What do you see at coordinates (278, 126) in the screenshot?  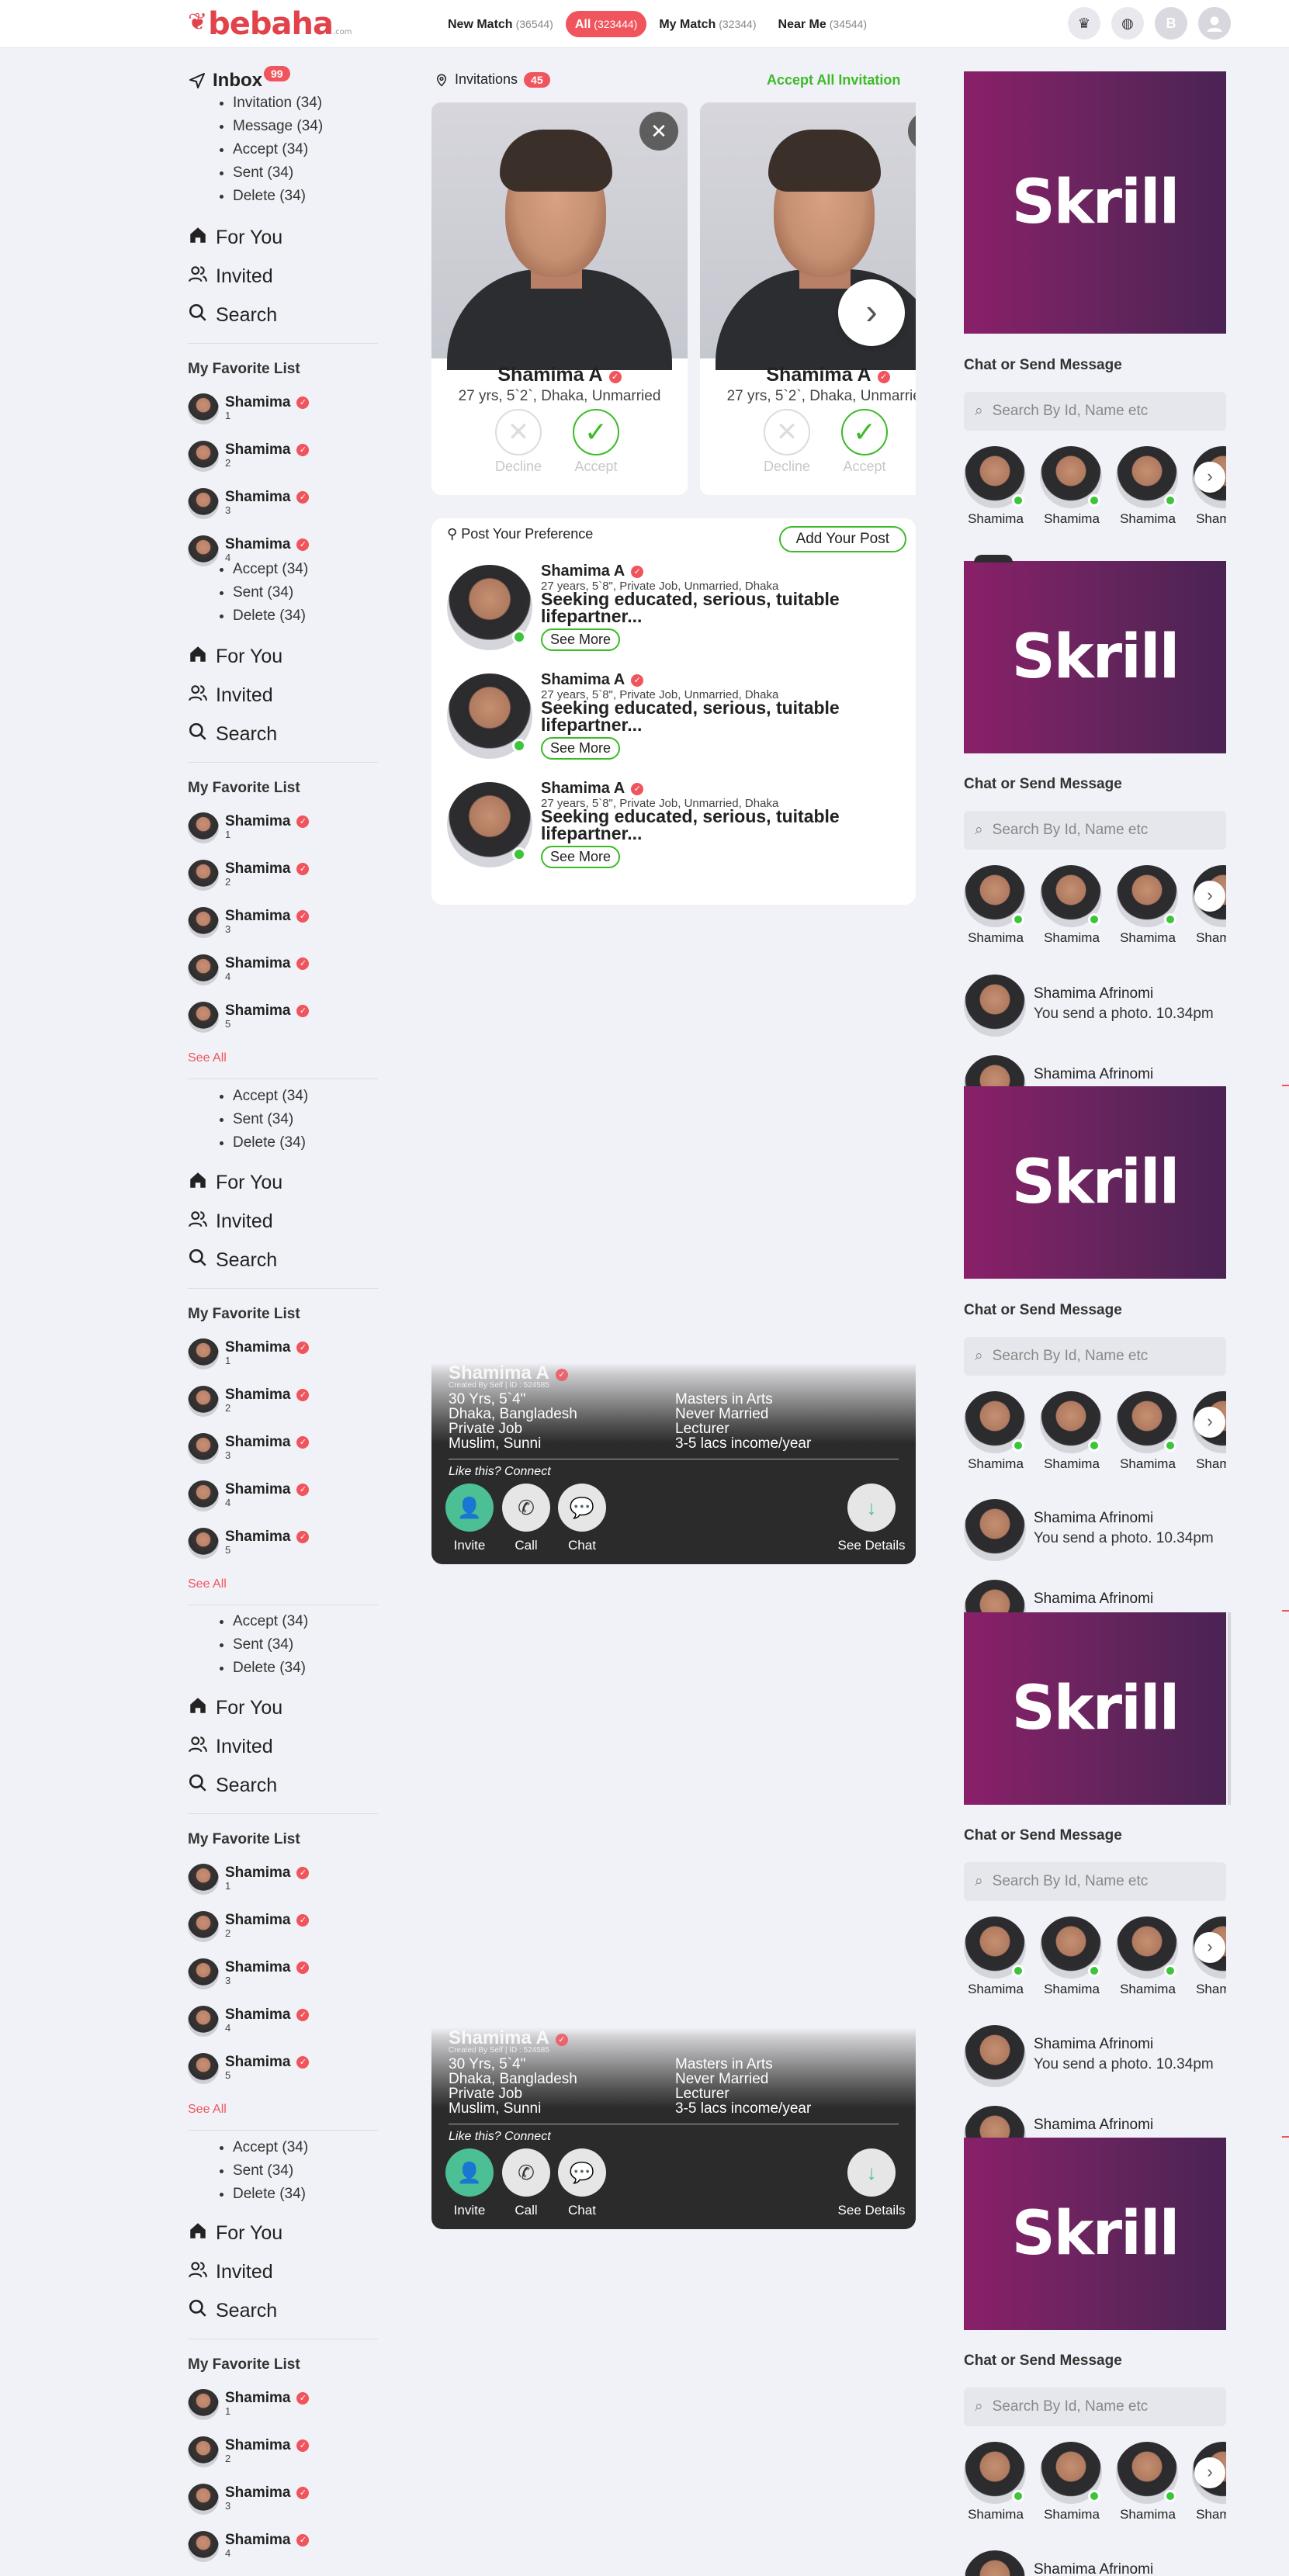 I see `inbox-item-message: Message (34)` at bounding box center [278, 126].